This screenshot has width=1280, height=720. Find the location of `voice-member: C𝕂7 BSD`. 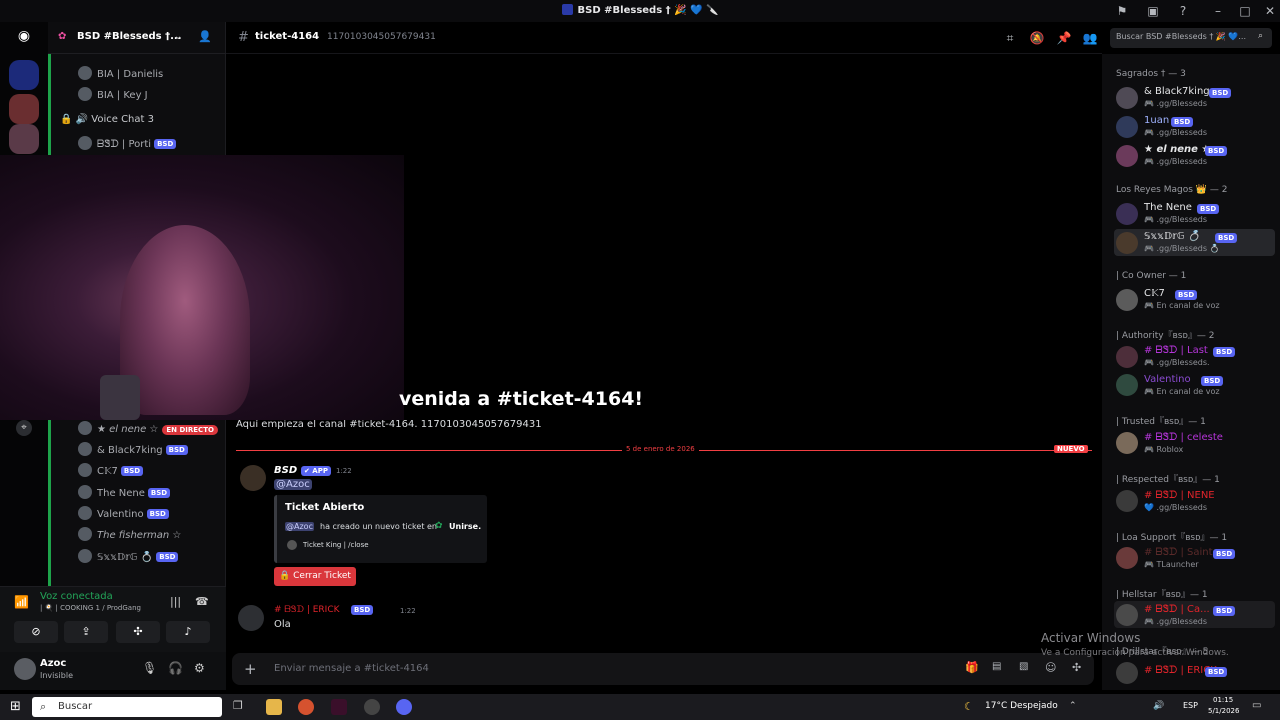

voice-member: C𝕂7 BSD is located at coordinates (111, 473).